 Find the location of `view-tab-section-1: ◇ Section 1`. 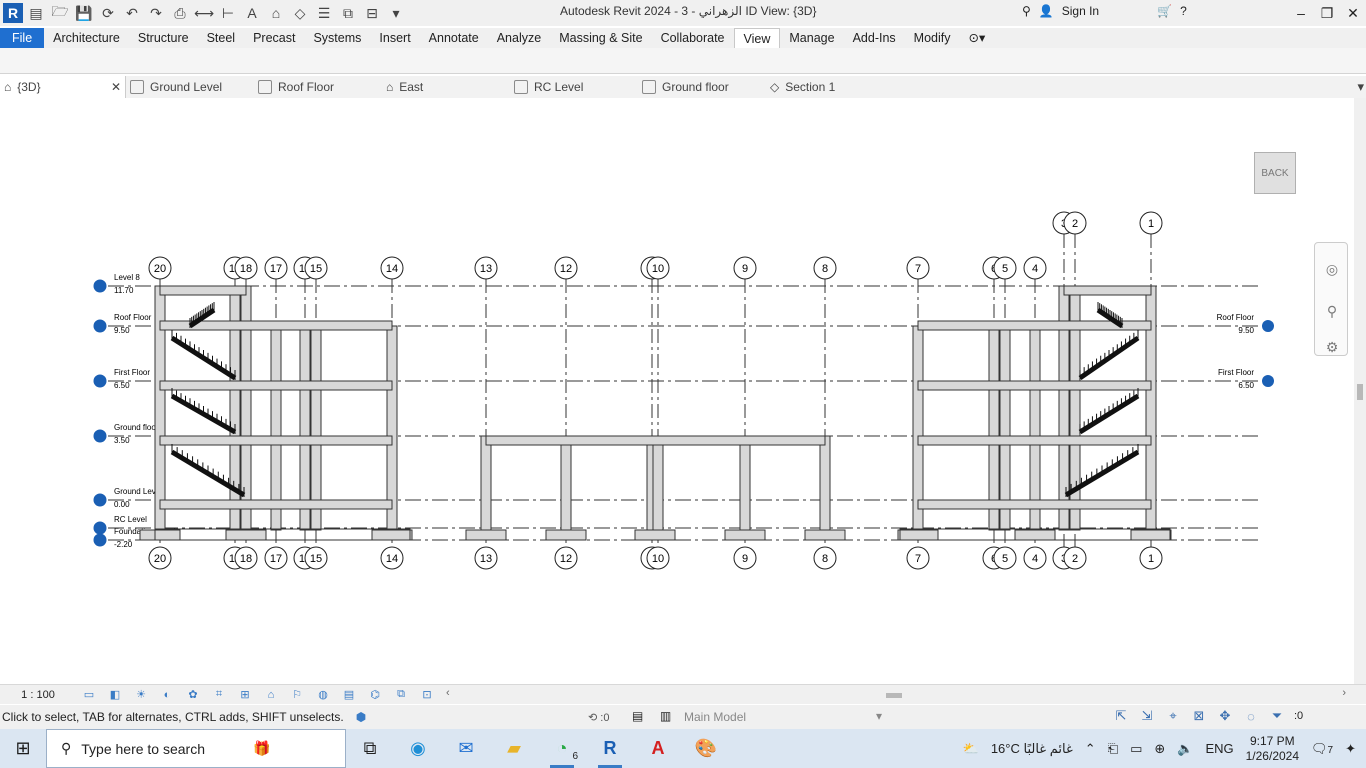

view-tab-section-1: ◇ Section 1 is located at coordinates (830, 87).